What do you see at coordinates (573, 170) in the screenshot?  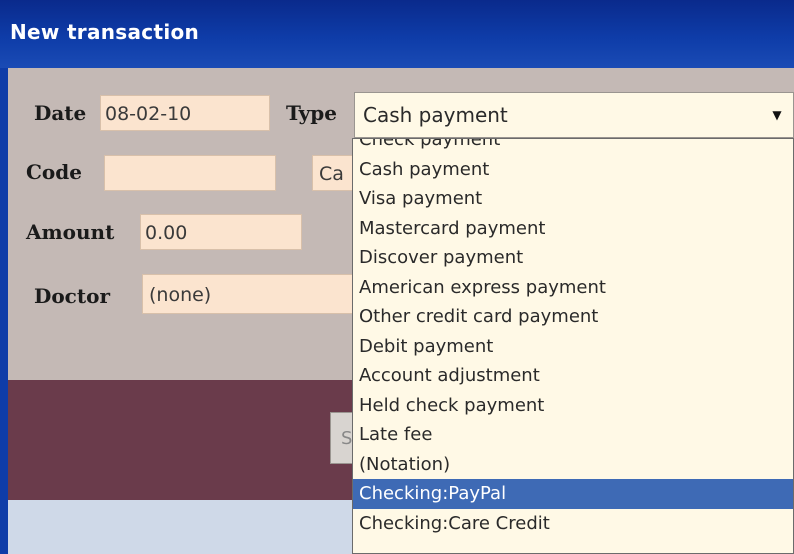 I see `dropdown-option: Cash payment` at bounding box center [573, 170].